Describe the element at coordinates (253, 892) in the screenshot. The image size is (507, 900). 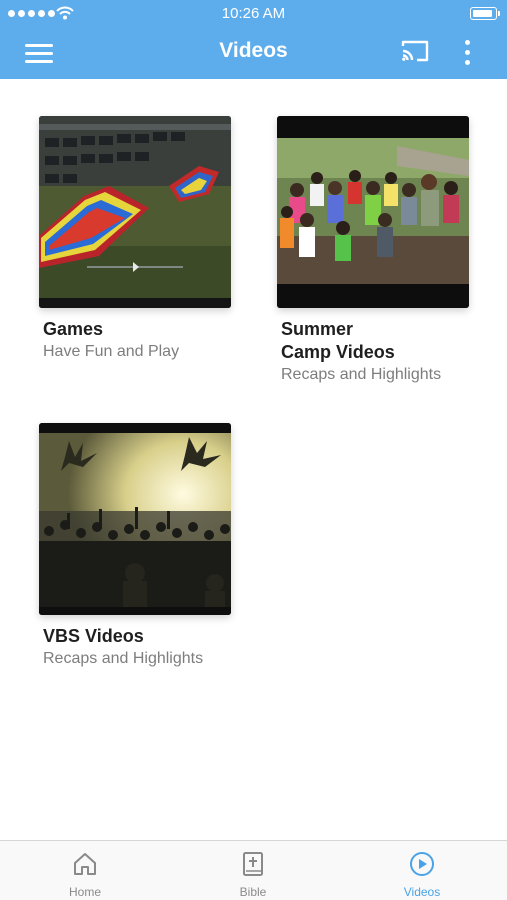
I see `tab-label: Bible` at that location.